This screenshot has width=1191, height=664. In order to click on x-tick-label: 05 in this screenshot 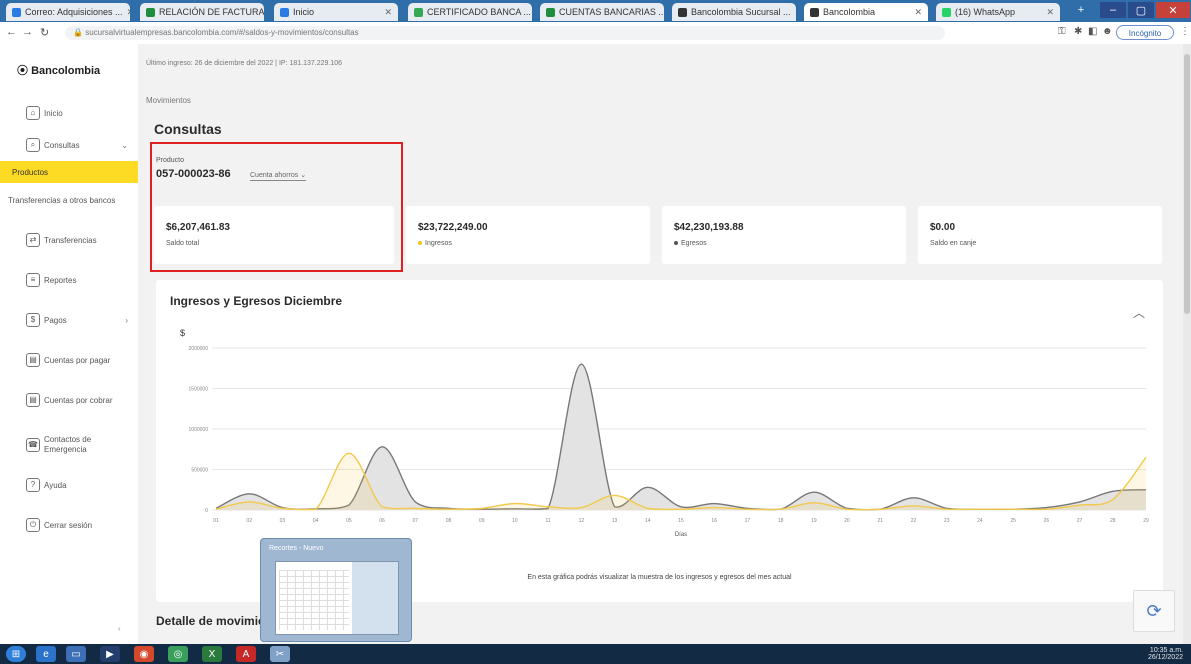, I will do `click(349, 521)`.